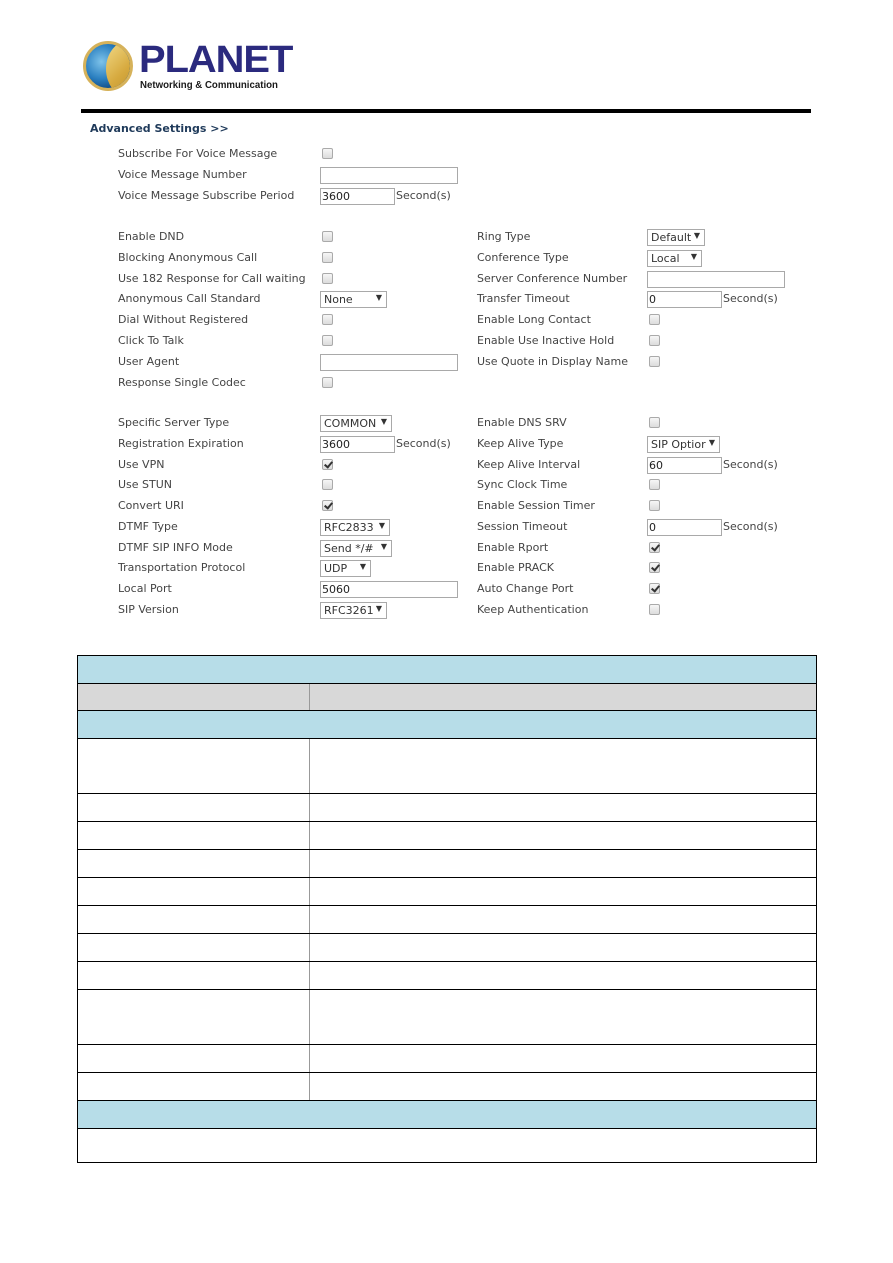  Describe the element at coordinates (534, 320) in the screenshot. I see `enable-long-contact-label: Enable Long Contact` at that location.